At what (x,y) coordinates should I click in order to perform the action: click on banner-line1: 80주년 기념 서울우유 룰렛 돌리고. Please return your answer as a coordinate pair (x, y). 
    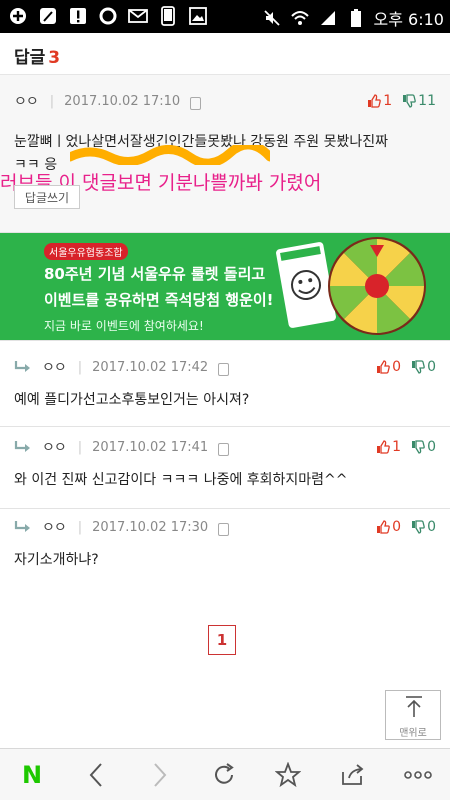
    Looking at the image, I should click on (155, 274).